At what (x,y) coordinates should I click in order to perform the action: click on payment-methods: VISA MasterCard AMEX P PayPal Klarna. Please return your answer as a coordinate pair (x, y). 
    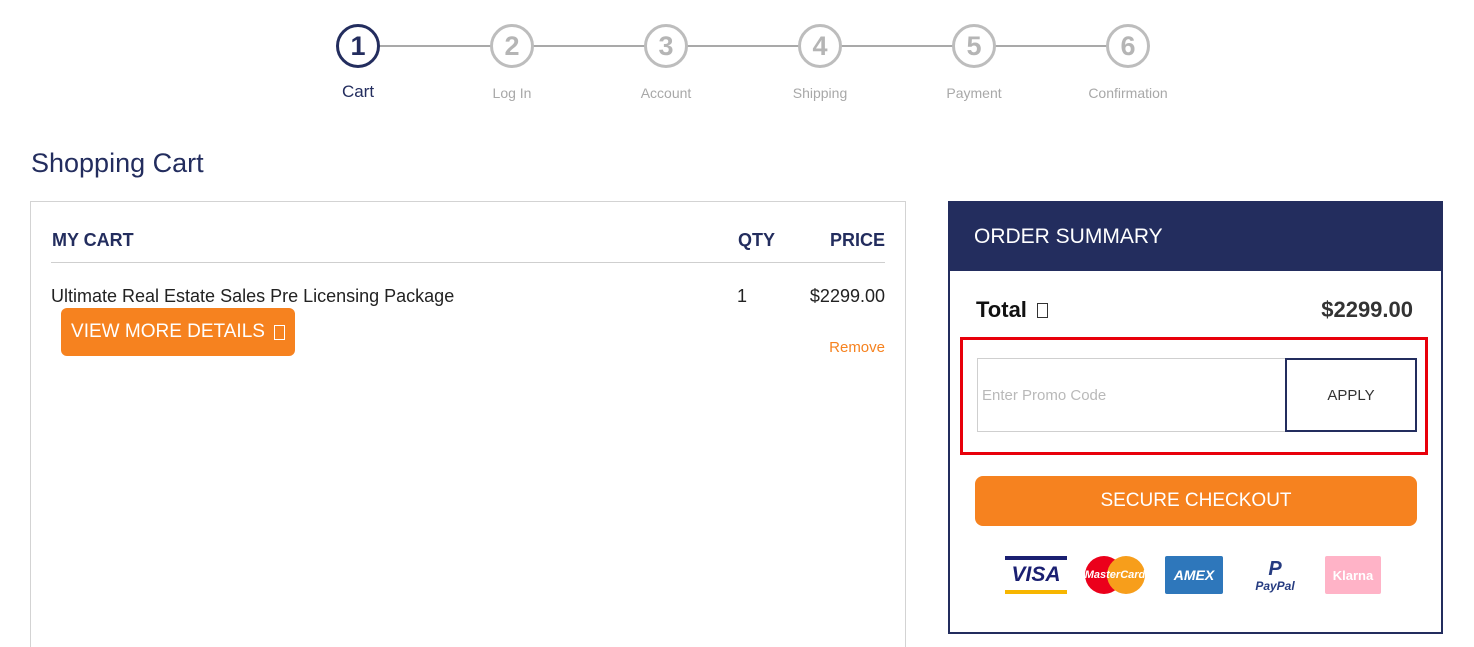
    Looking at the image, I should click on (1193, 575).